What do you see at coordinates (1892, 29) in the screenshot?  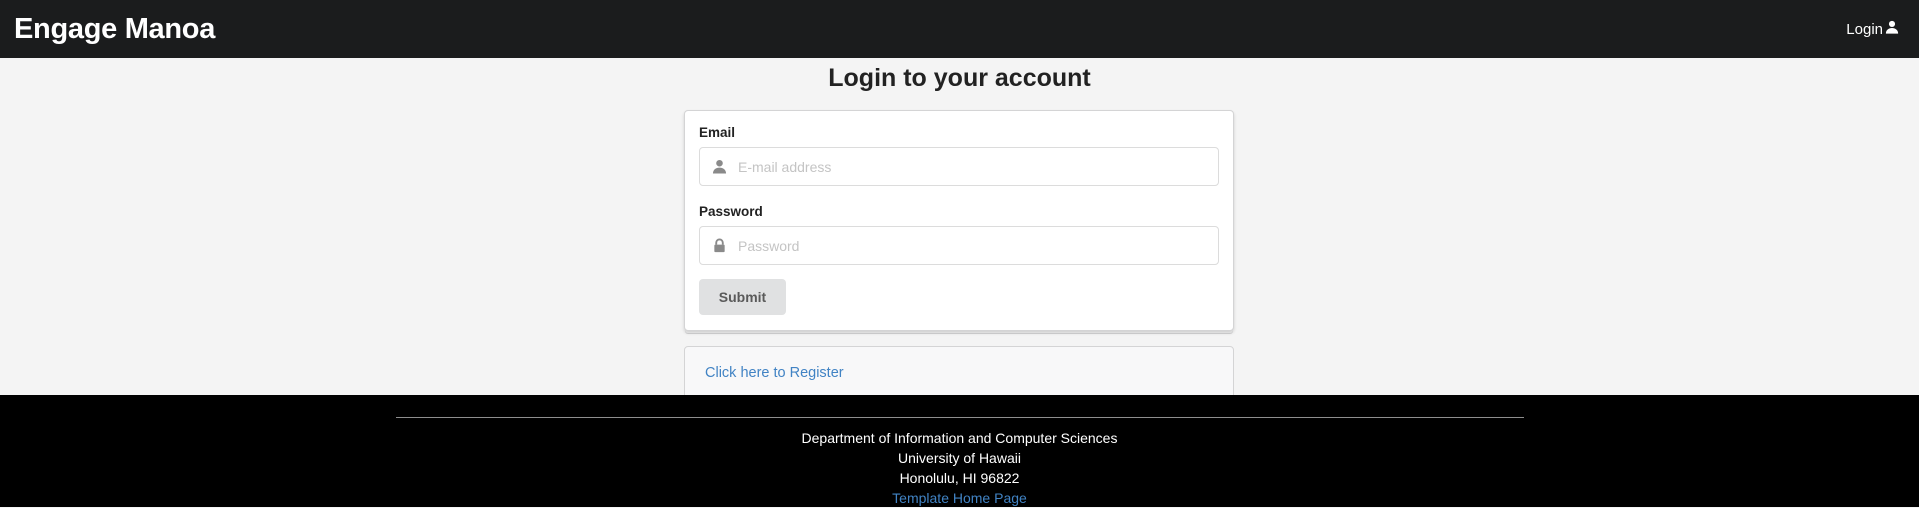 I see `user-icon` at bounding box center [1892, 29].